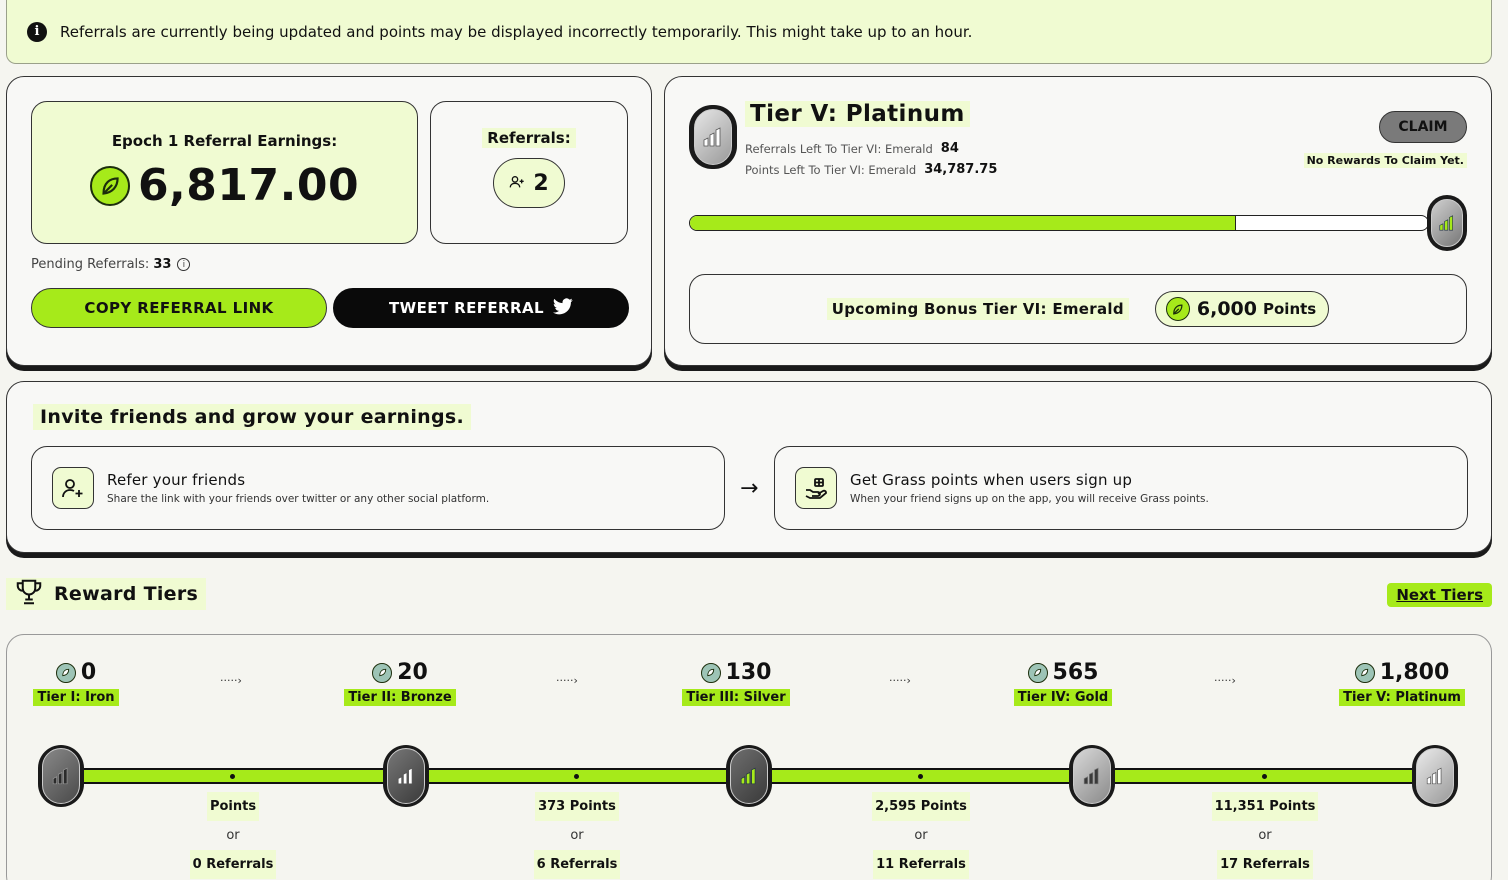  I want to click on referrals-box: Referrals: 2, so click(529, 172).